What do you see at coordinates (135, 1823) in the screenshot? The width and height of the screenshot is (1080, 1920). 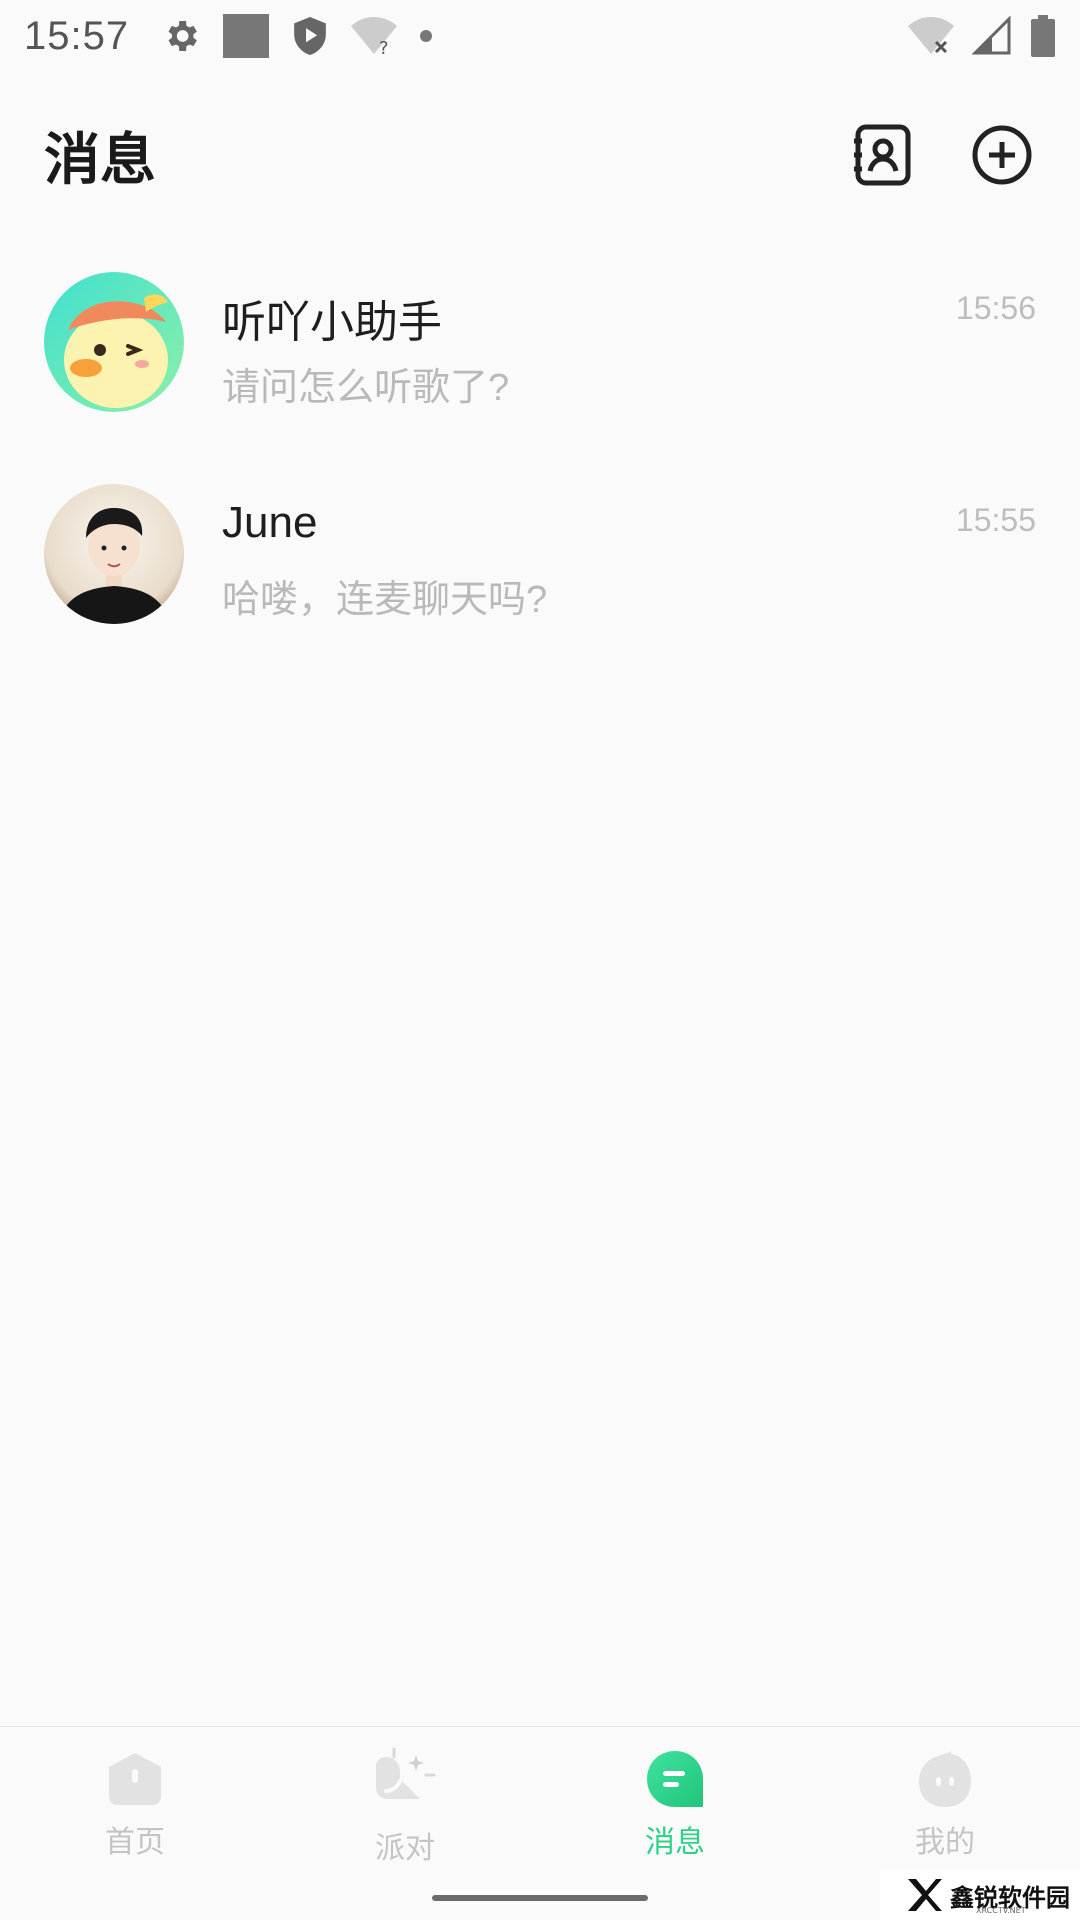 I see `tab-home: 首页` at bounding box center [135, 1823].